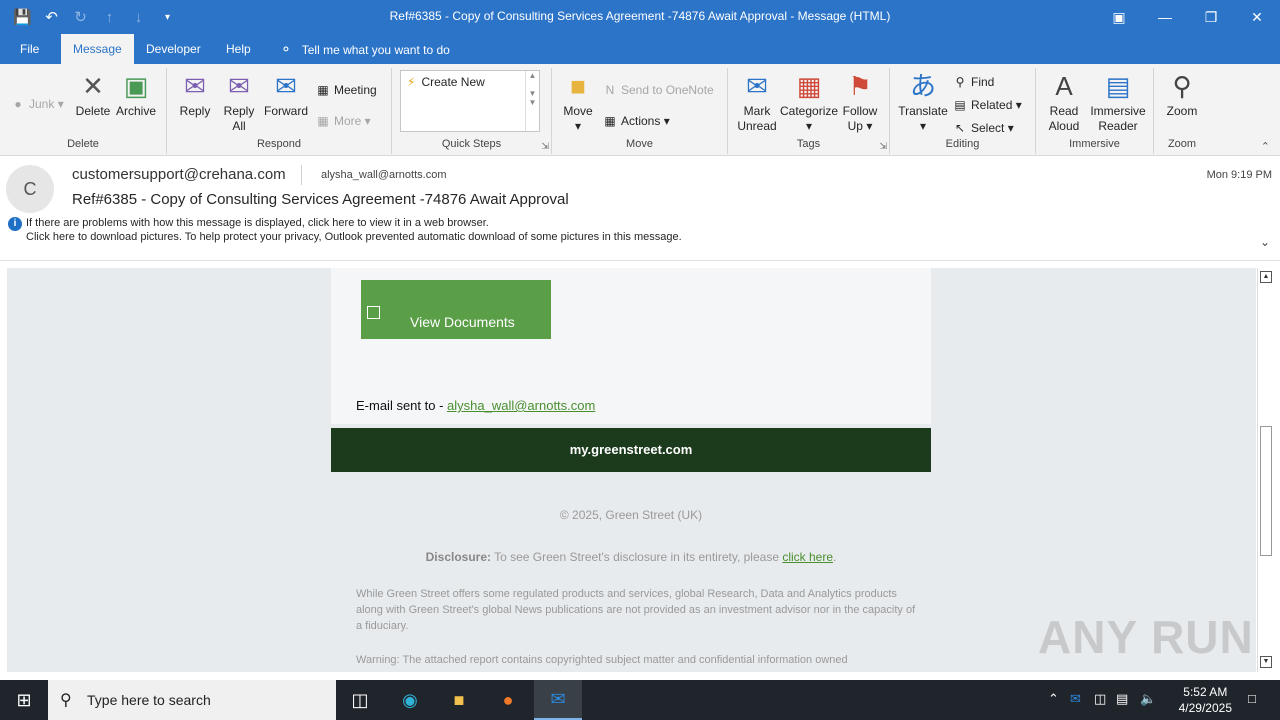  Describe the element at coordinates (1252, 698) in the screenshot. I see `notifications-icon: □` at that location.